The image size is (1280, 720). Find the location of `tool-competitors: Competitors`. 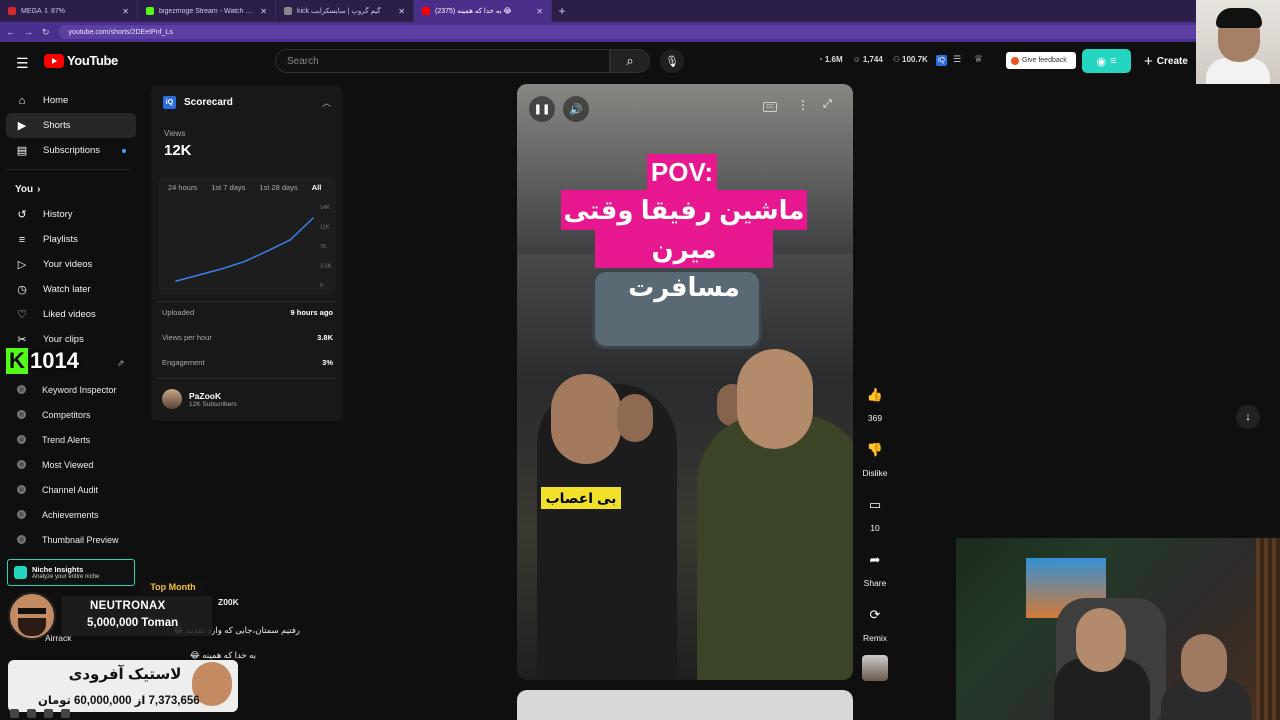

tool-competitors: Competitors is located at coordinates (71, 414).